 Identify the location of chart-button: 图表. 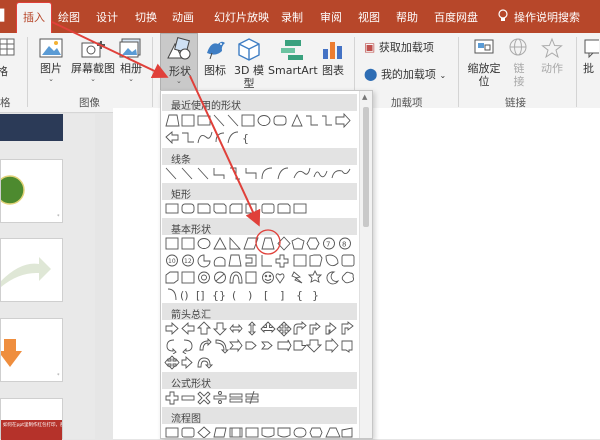
(333, 57).